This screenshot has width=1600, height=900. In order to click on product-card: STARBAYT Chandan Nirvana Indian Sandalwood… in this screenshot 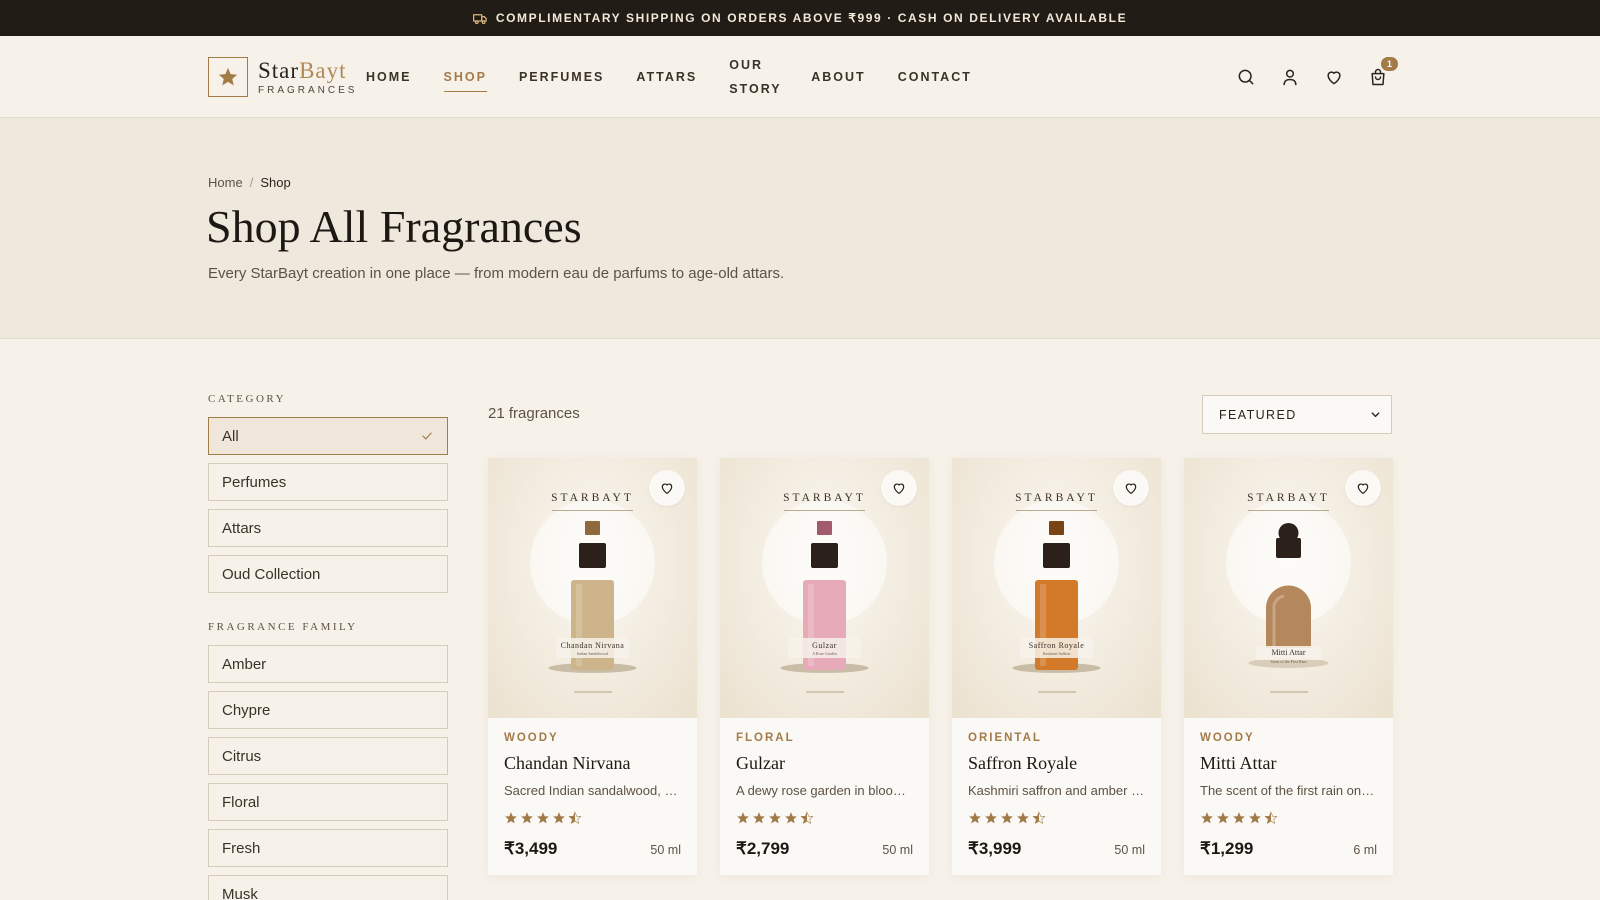, I will do `click(592, 666)`.